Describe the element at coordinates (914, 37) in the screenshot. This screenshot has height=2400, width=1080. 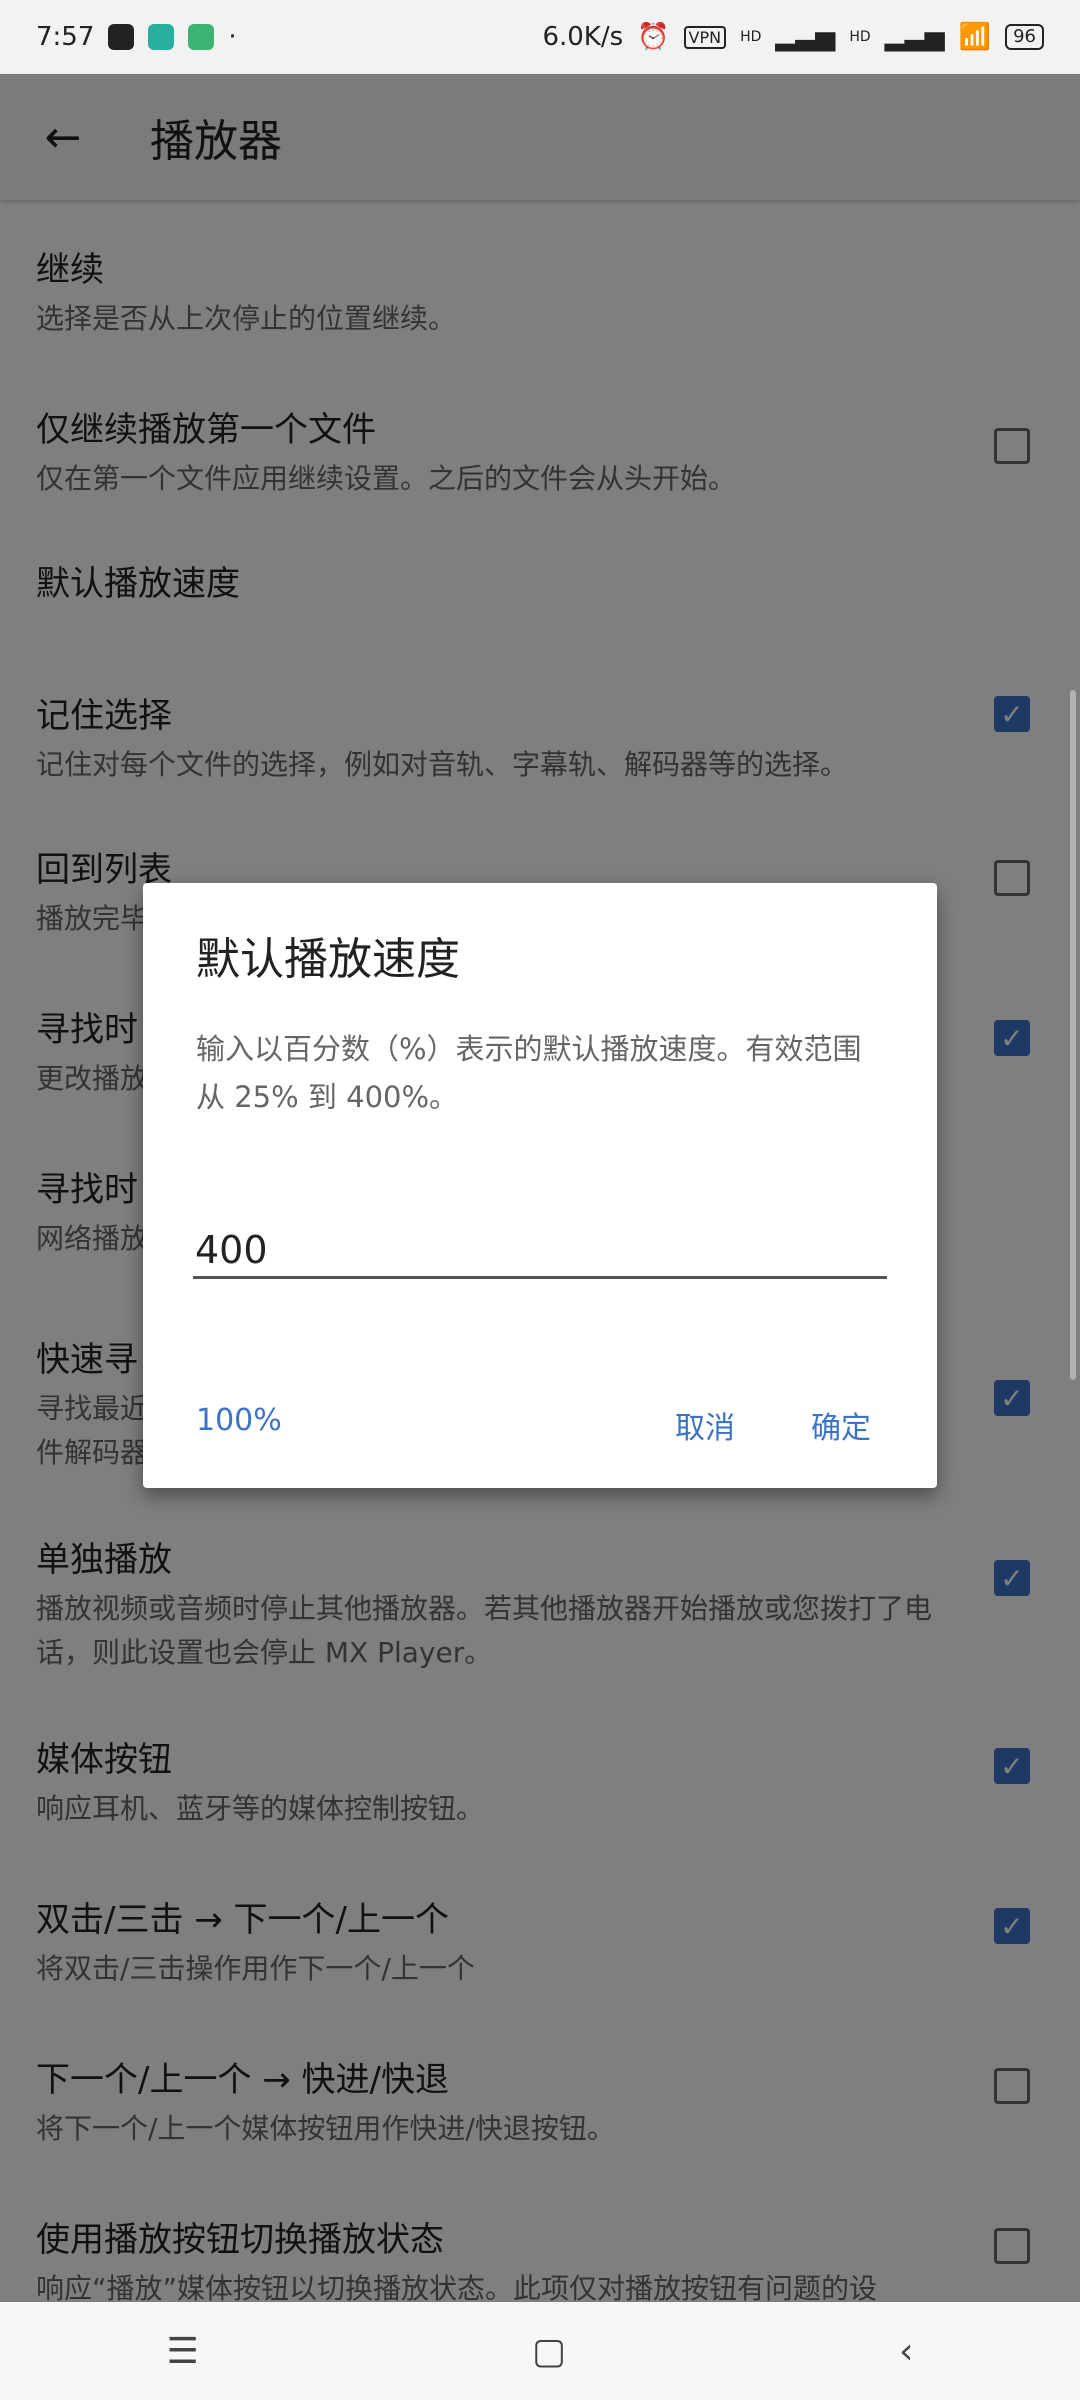
I see `signal2-icon: ▂▃▅` at that location.